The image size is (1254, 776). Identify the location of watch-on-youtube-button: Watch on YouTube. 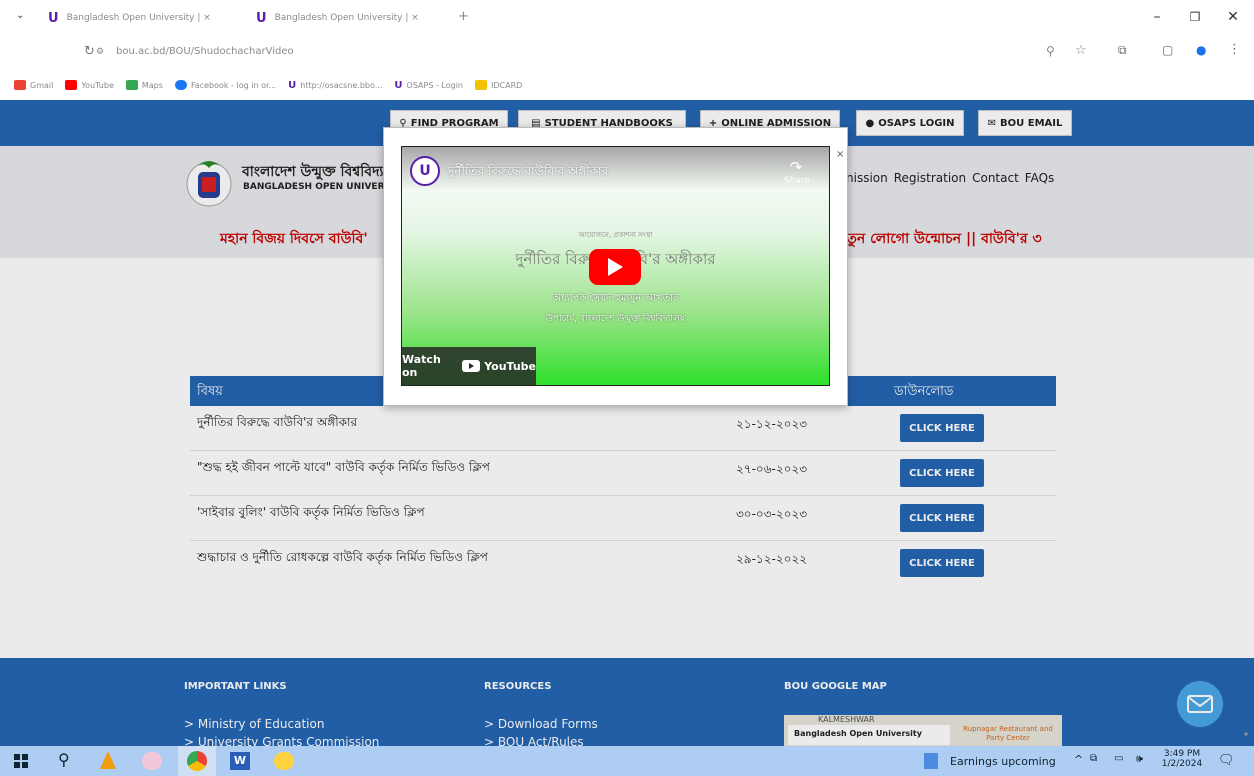
(469, 366).